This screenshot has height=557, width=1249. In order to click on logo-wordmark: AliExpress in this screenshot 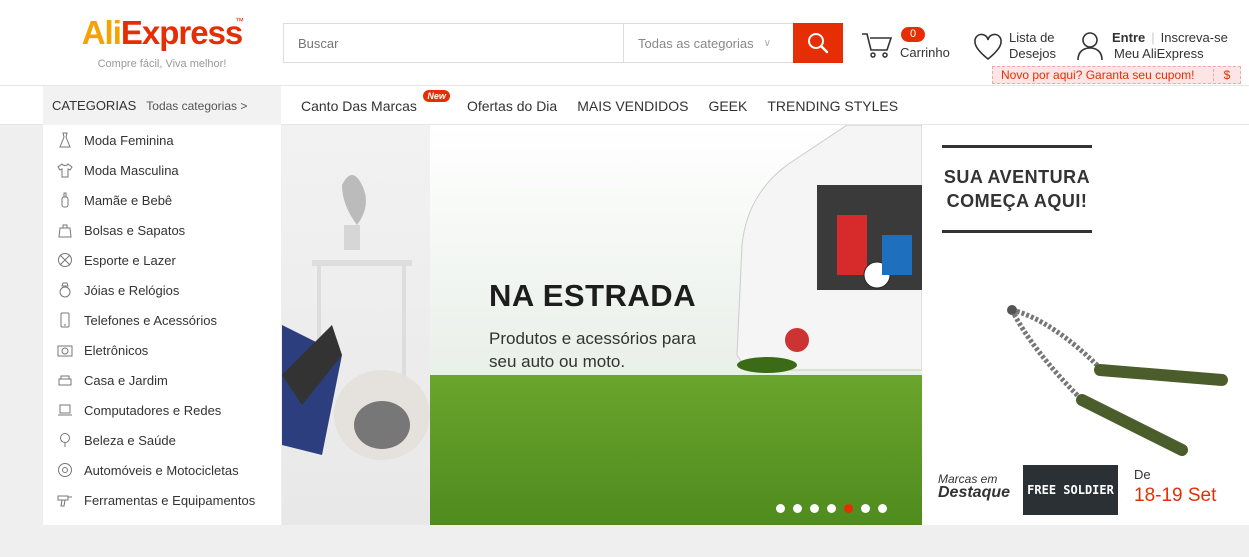, I will do `click(162, 32)`.